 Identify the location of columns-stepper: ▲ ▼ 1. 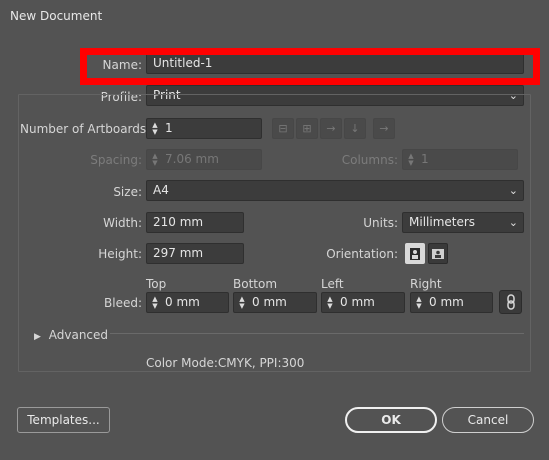
(460, 159).